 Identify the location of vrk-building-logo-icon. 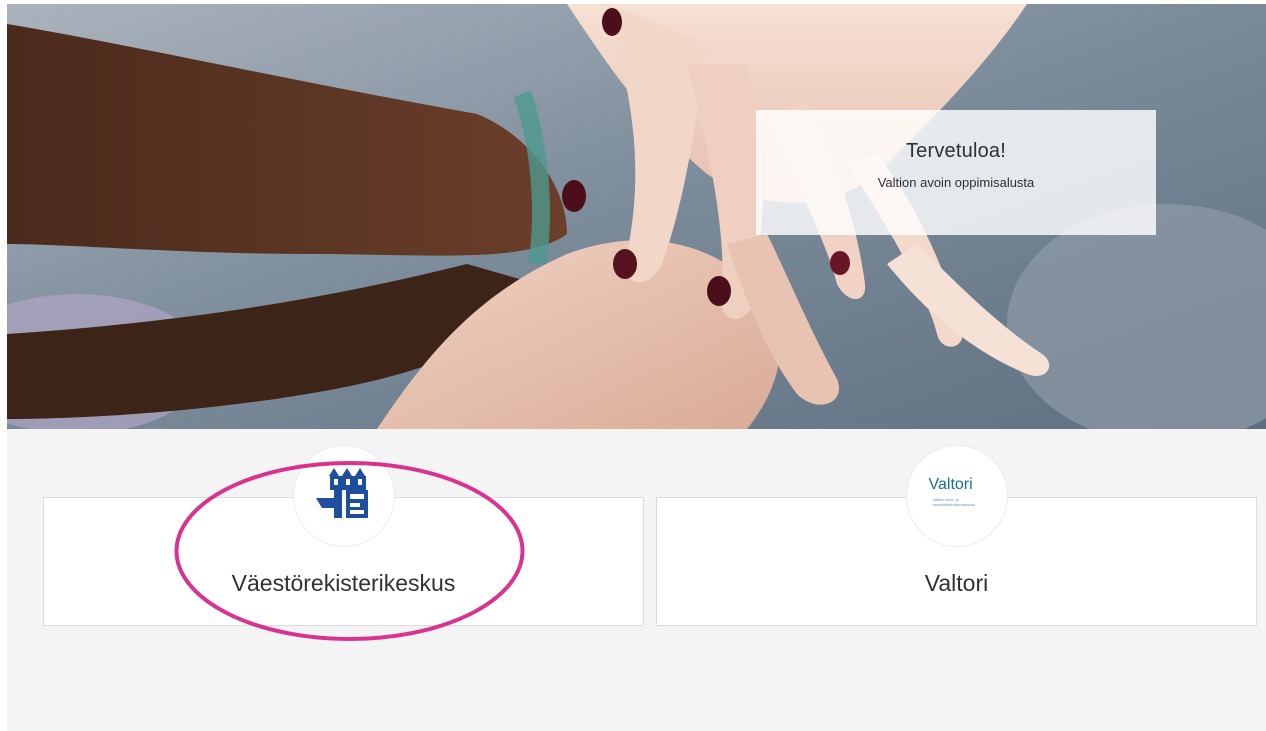
(343, 496).